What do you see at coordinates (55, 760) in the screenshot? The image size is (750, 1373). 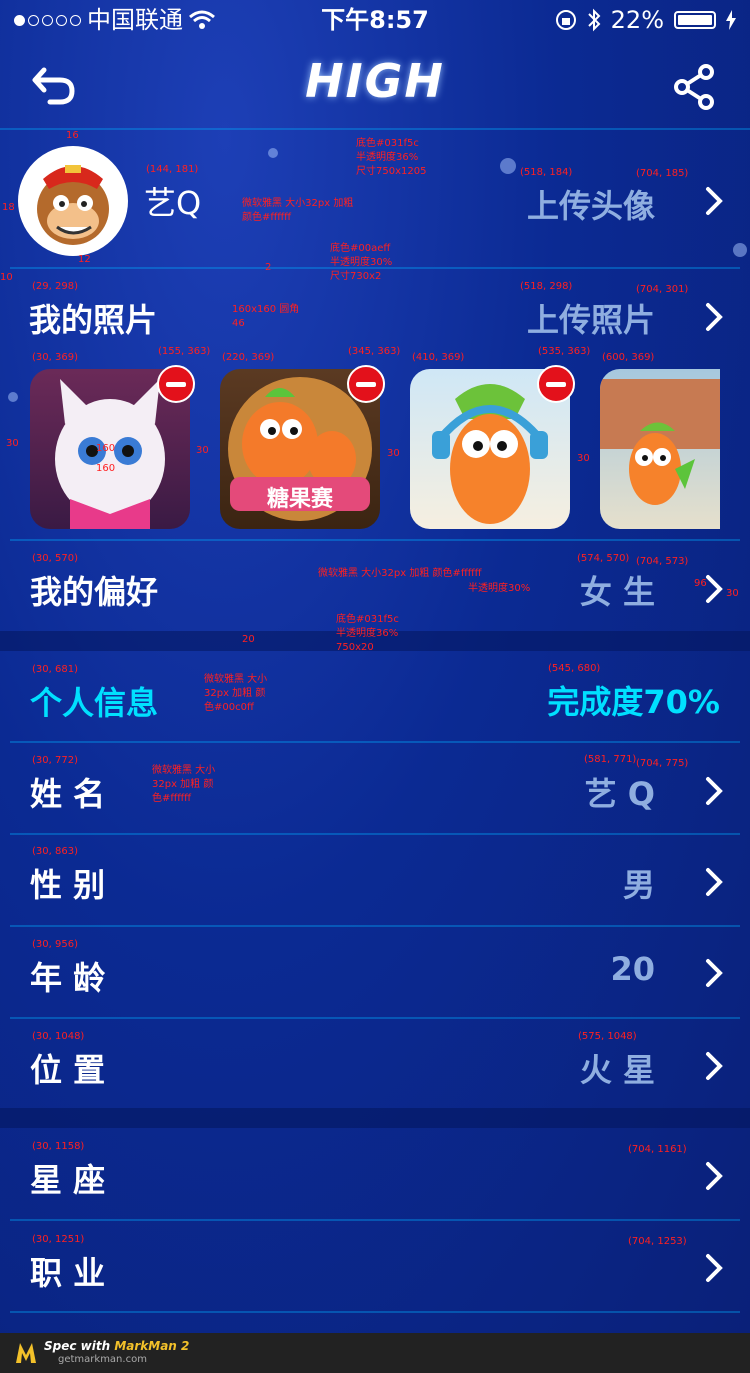 I see `anno-coord: (30, 772)` at bounding box center [55, 760].